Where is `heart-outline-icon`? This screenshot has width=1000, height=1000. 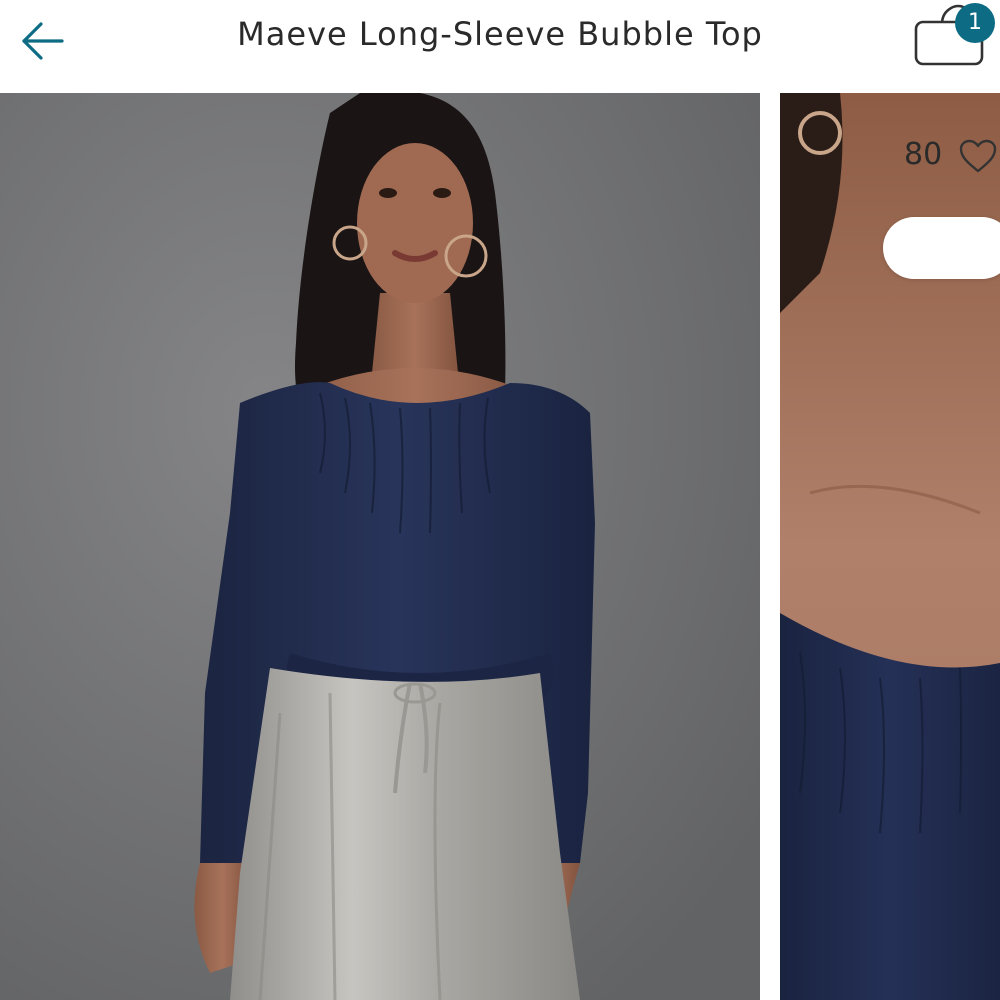
heart-outline-icon is located at coordinates (978, 156).